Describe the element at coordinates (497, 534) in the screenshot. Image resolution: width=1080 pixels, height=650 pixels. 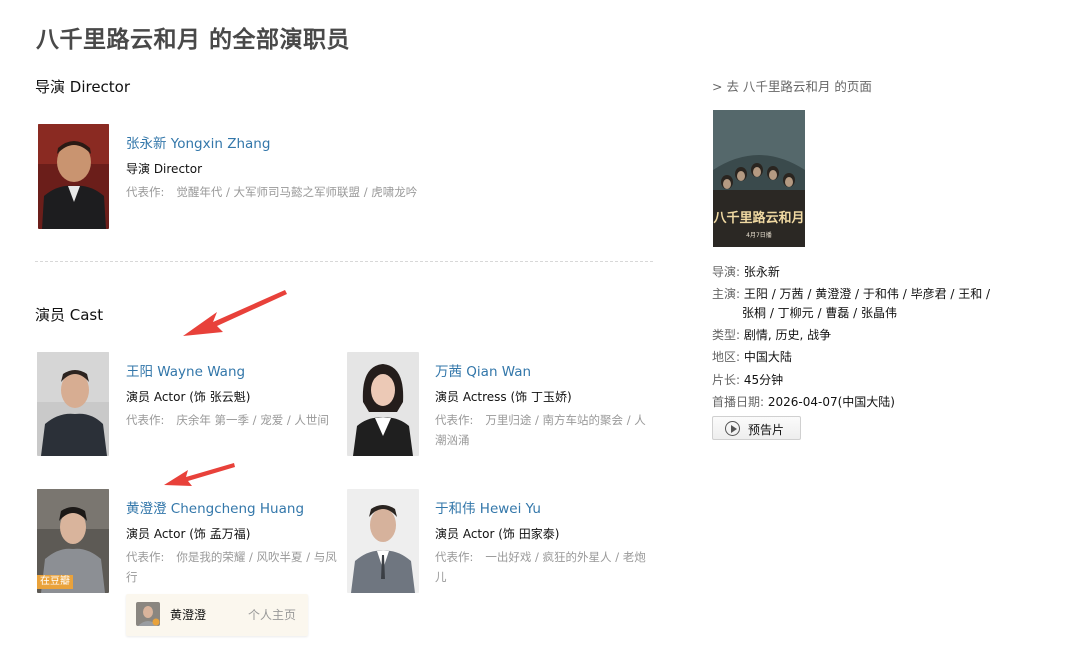
I see `cast-role: 演员 Actor (饰 田家泰)` at that location.